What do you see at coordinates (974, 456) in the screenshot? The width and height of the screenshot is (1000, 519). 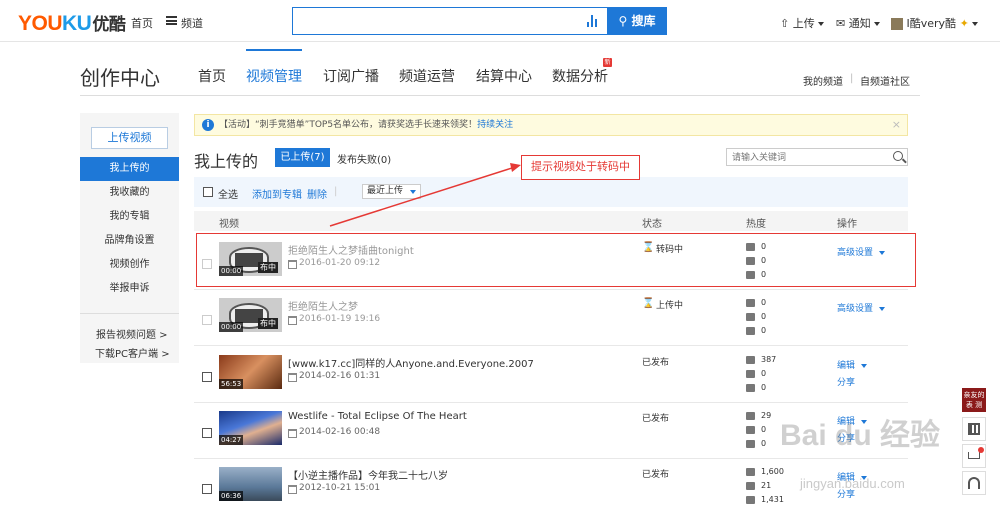 I see `cart-icon` at bounding box center [974, 456].